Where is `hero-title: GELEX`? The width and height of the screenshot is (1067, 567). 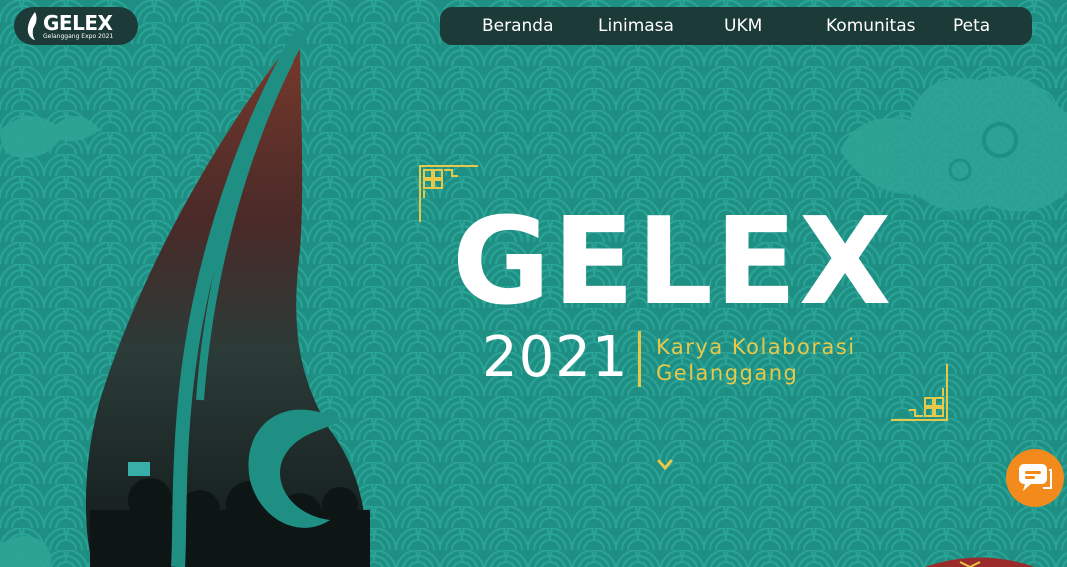 hero-title: GELEX is located at coordinates (673, 262).